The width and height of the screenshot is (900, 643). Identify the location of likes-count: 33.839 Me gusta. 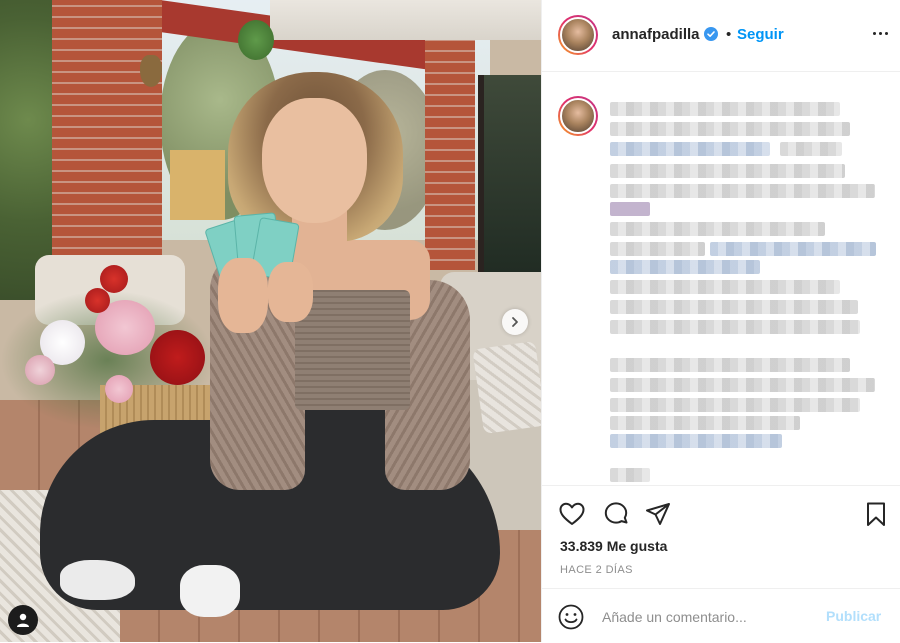
(613, 546).